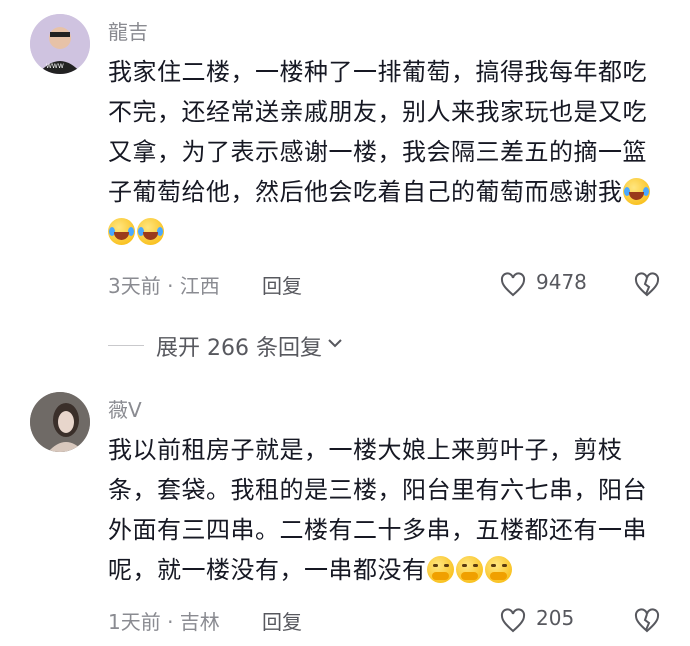 Image resolution: width=690 pixels, height=646 pixels. I want to click on avatar: WWW, so click(60, 44).